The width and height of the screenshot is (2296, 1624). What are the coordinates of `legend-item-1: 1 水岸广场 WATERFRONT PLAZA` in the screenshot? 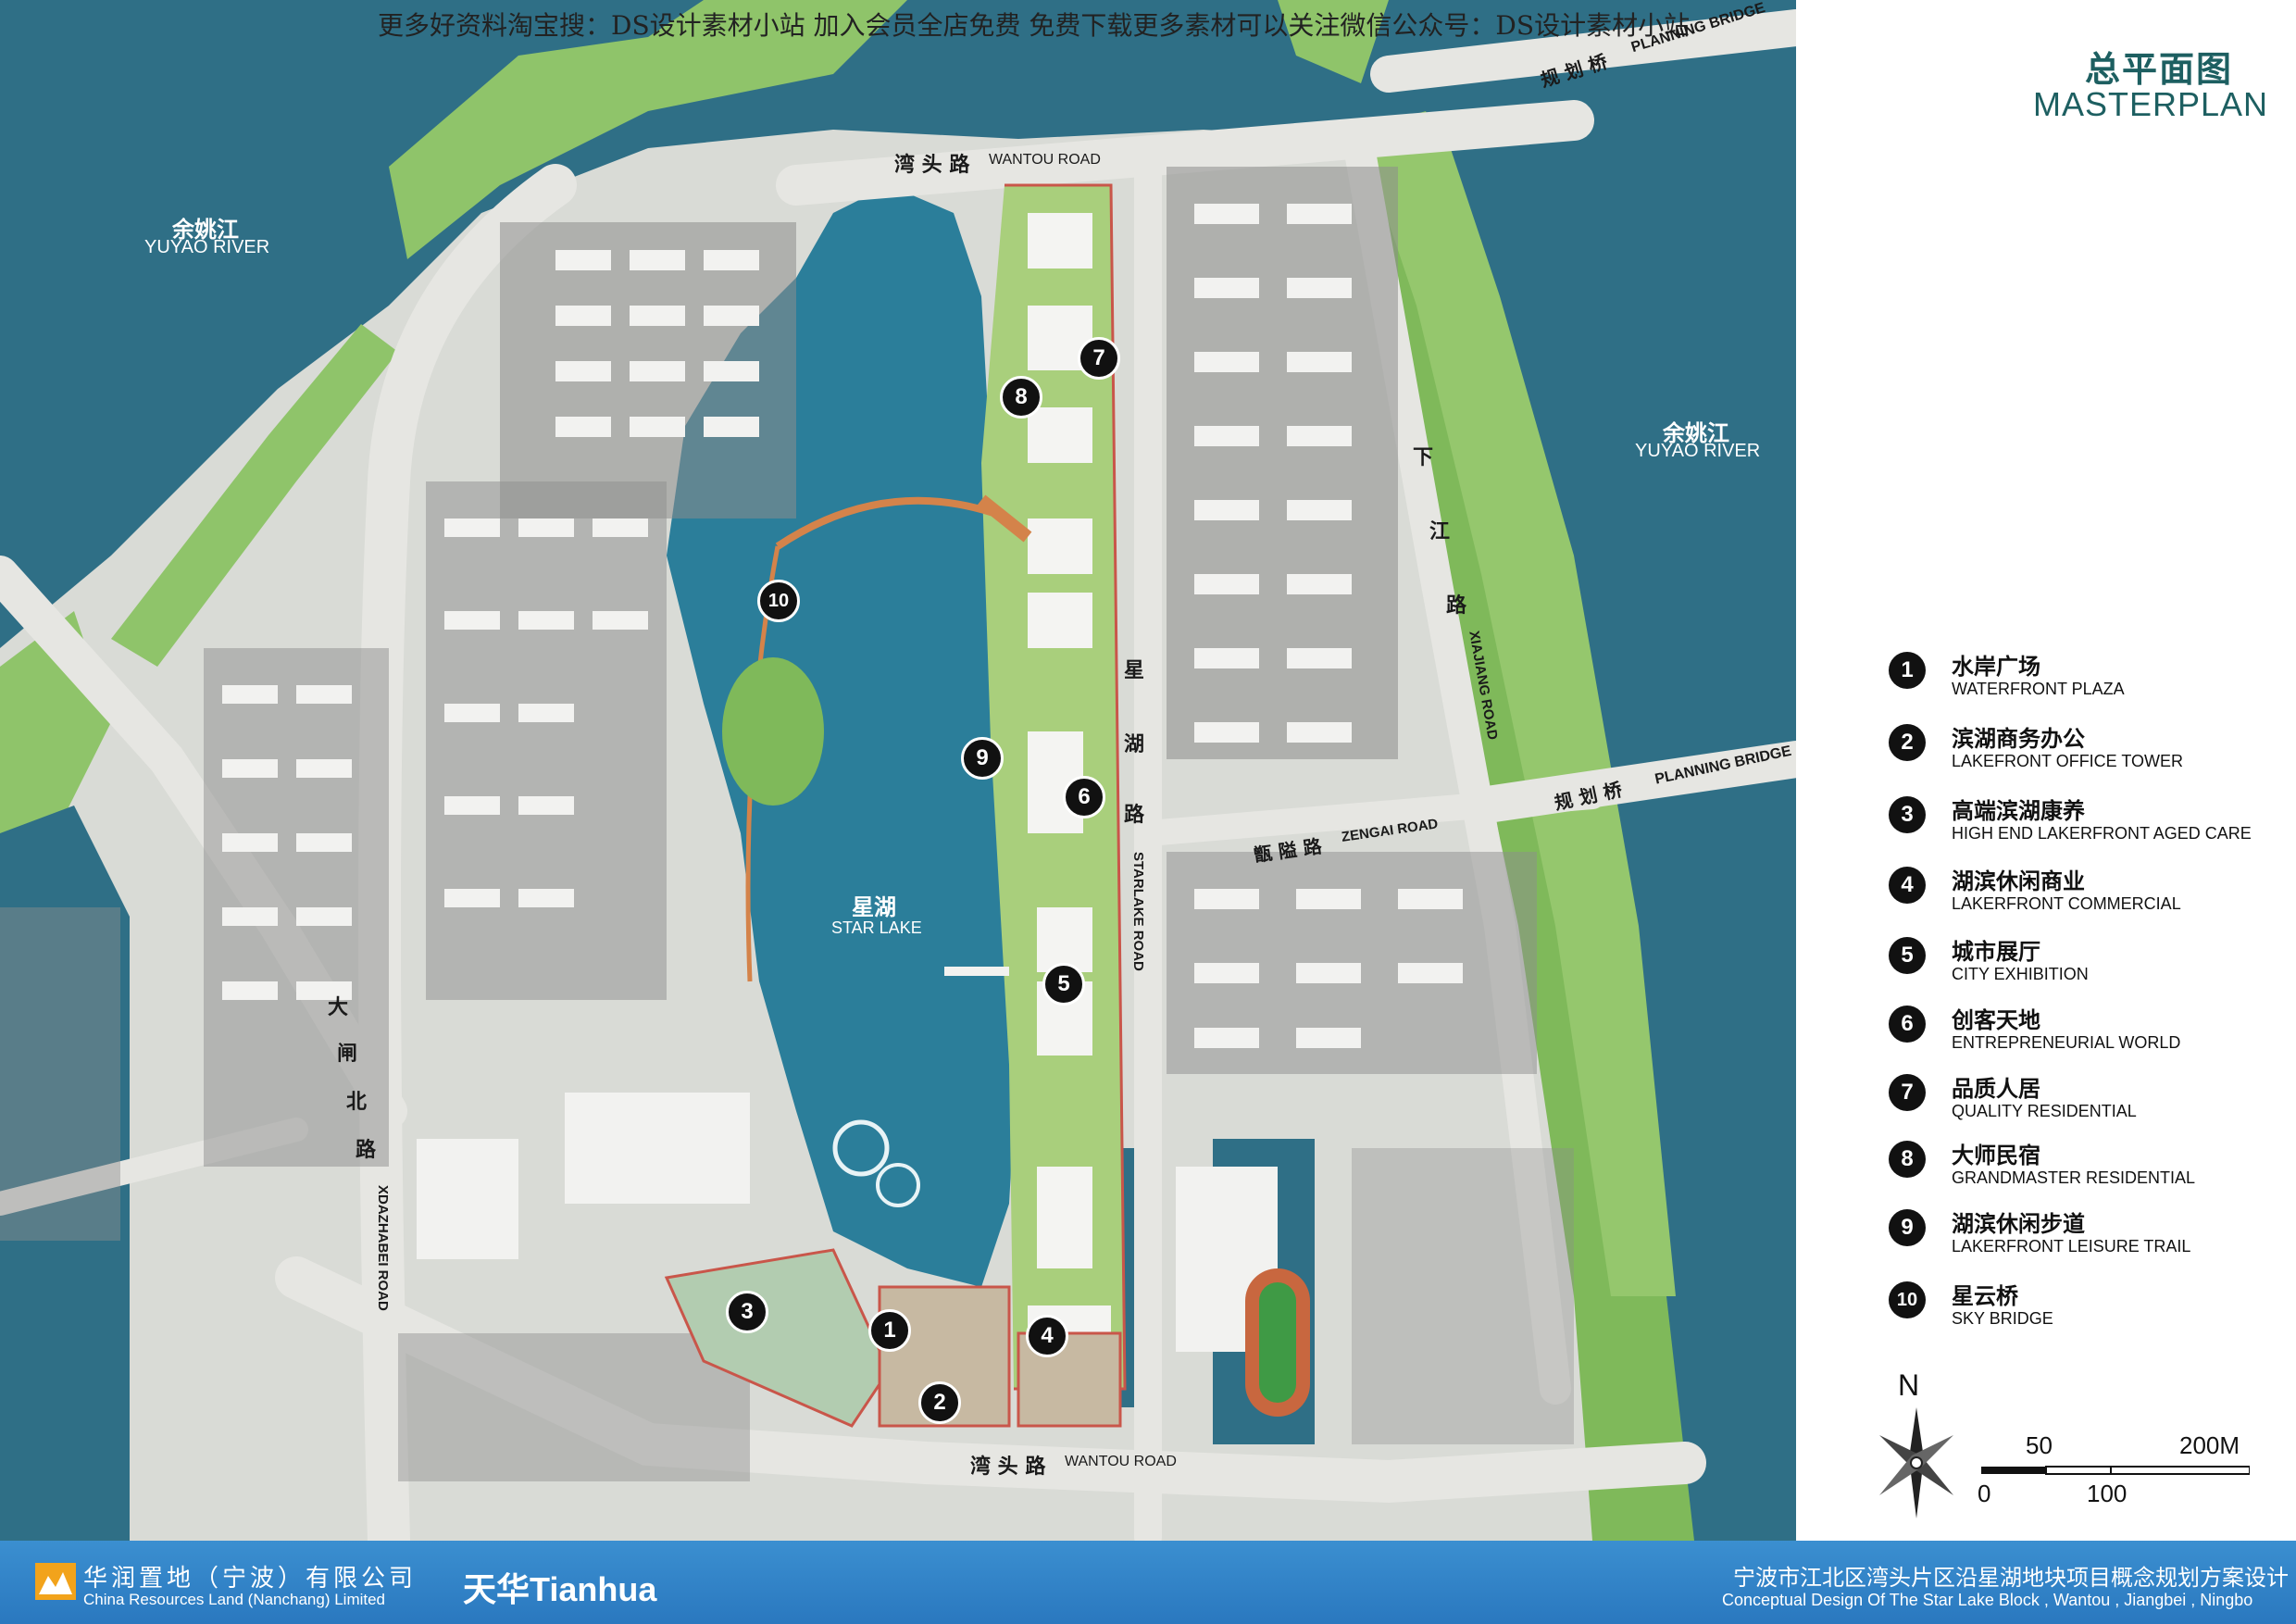 It's located at (2083, 680).